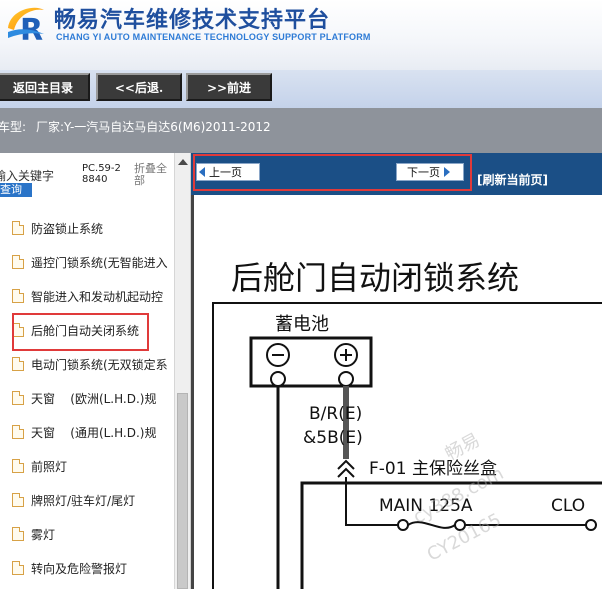  Describe the element at coordinates (94, 432) in the screenshot. I see `tree-item-label: 天窗 (通用(L.H.D.)规` at that location.